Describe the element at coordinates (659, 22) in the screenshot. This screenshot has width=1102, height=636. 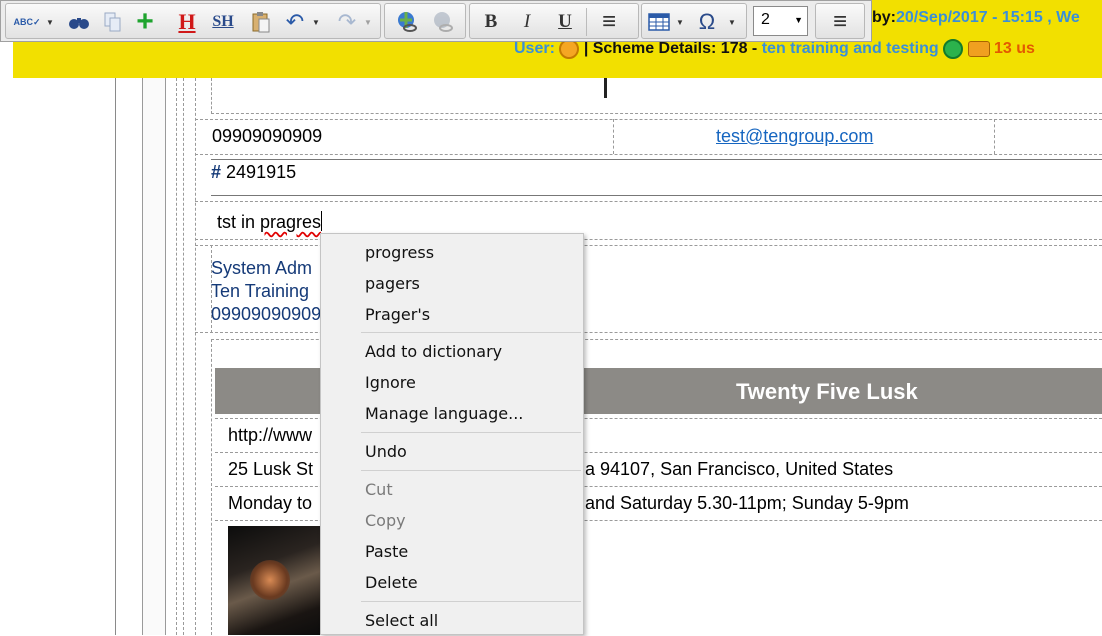
I see `table-icon` at that location.